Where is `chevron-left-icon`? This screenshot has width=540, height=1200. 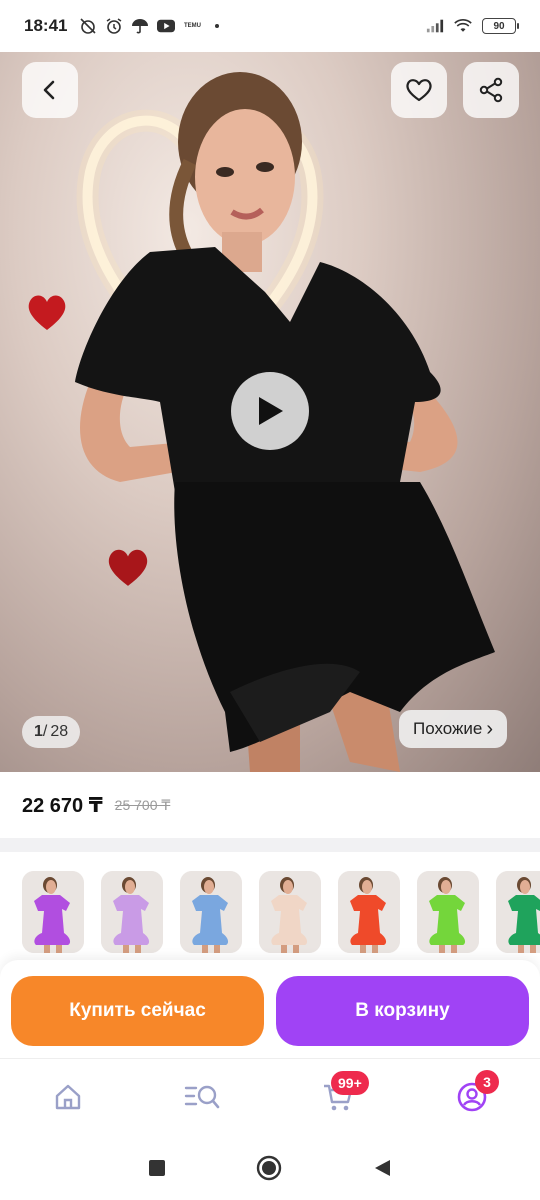 chevron-left-icon is located at coordinates (49, 90).